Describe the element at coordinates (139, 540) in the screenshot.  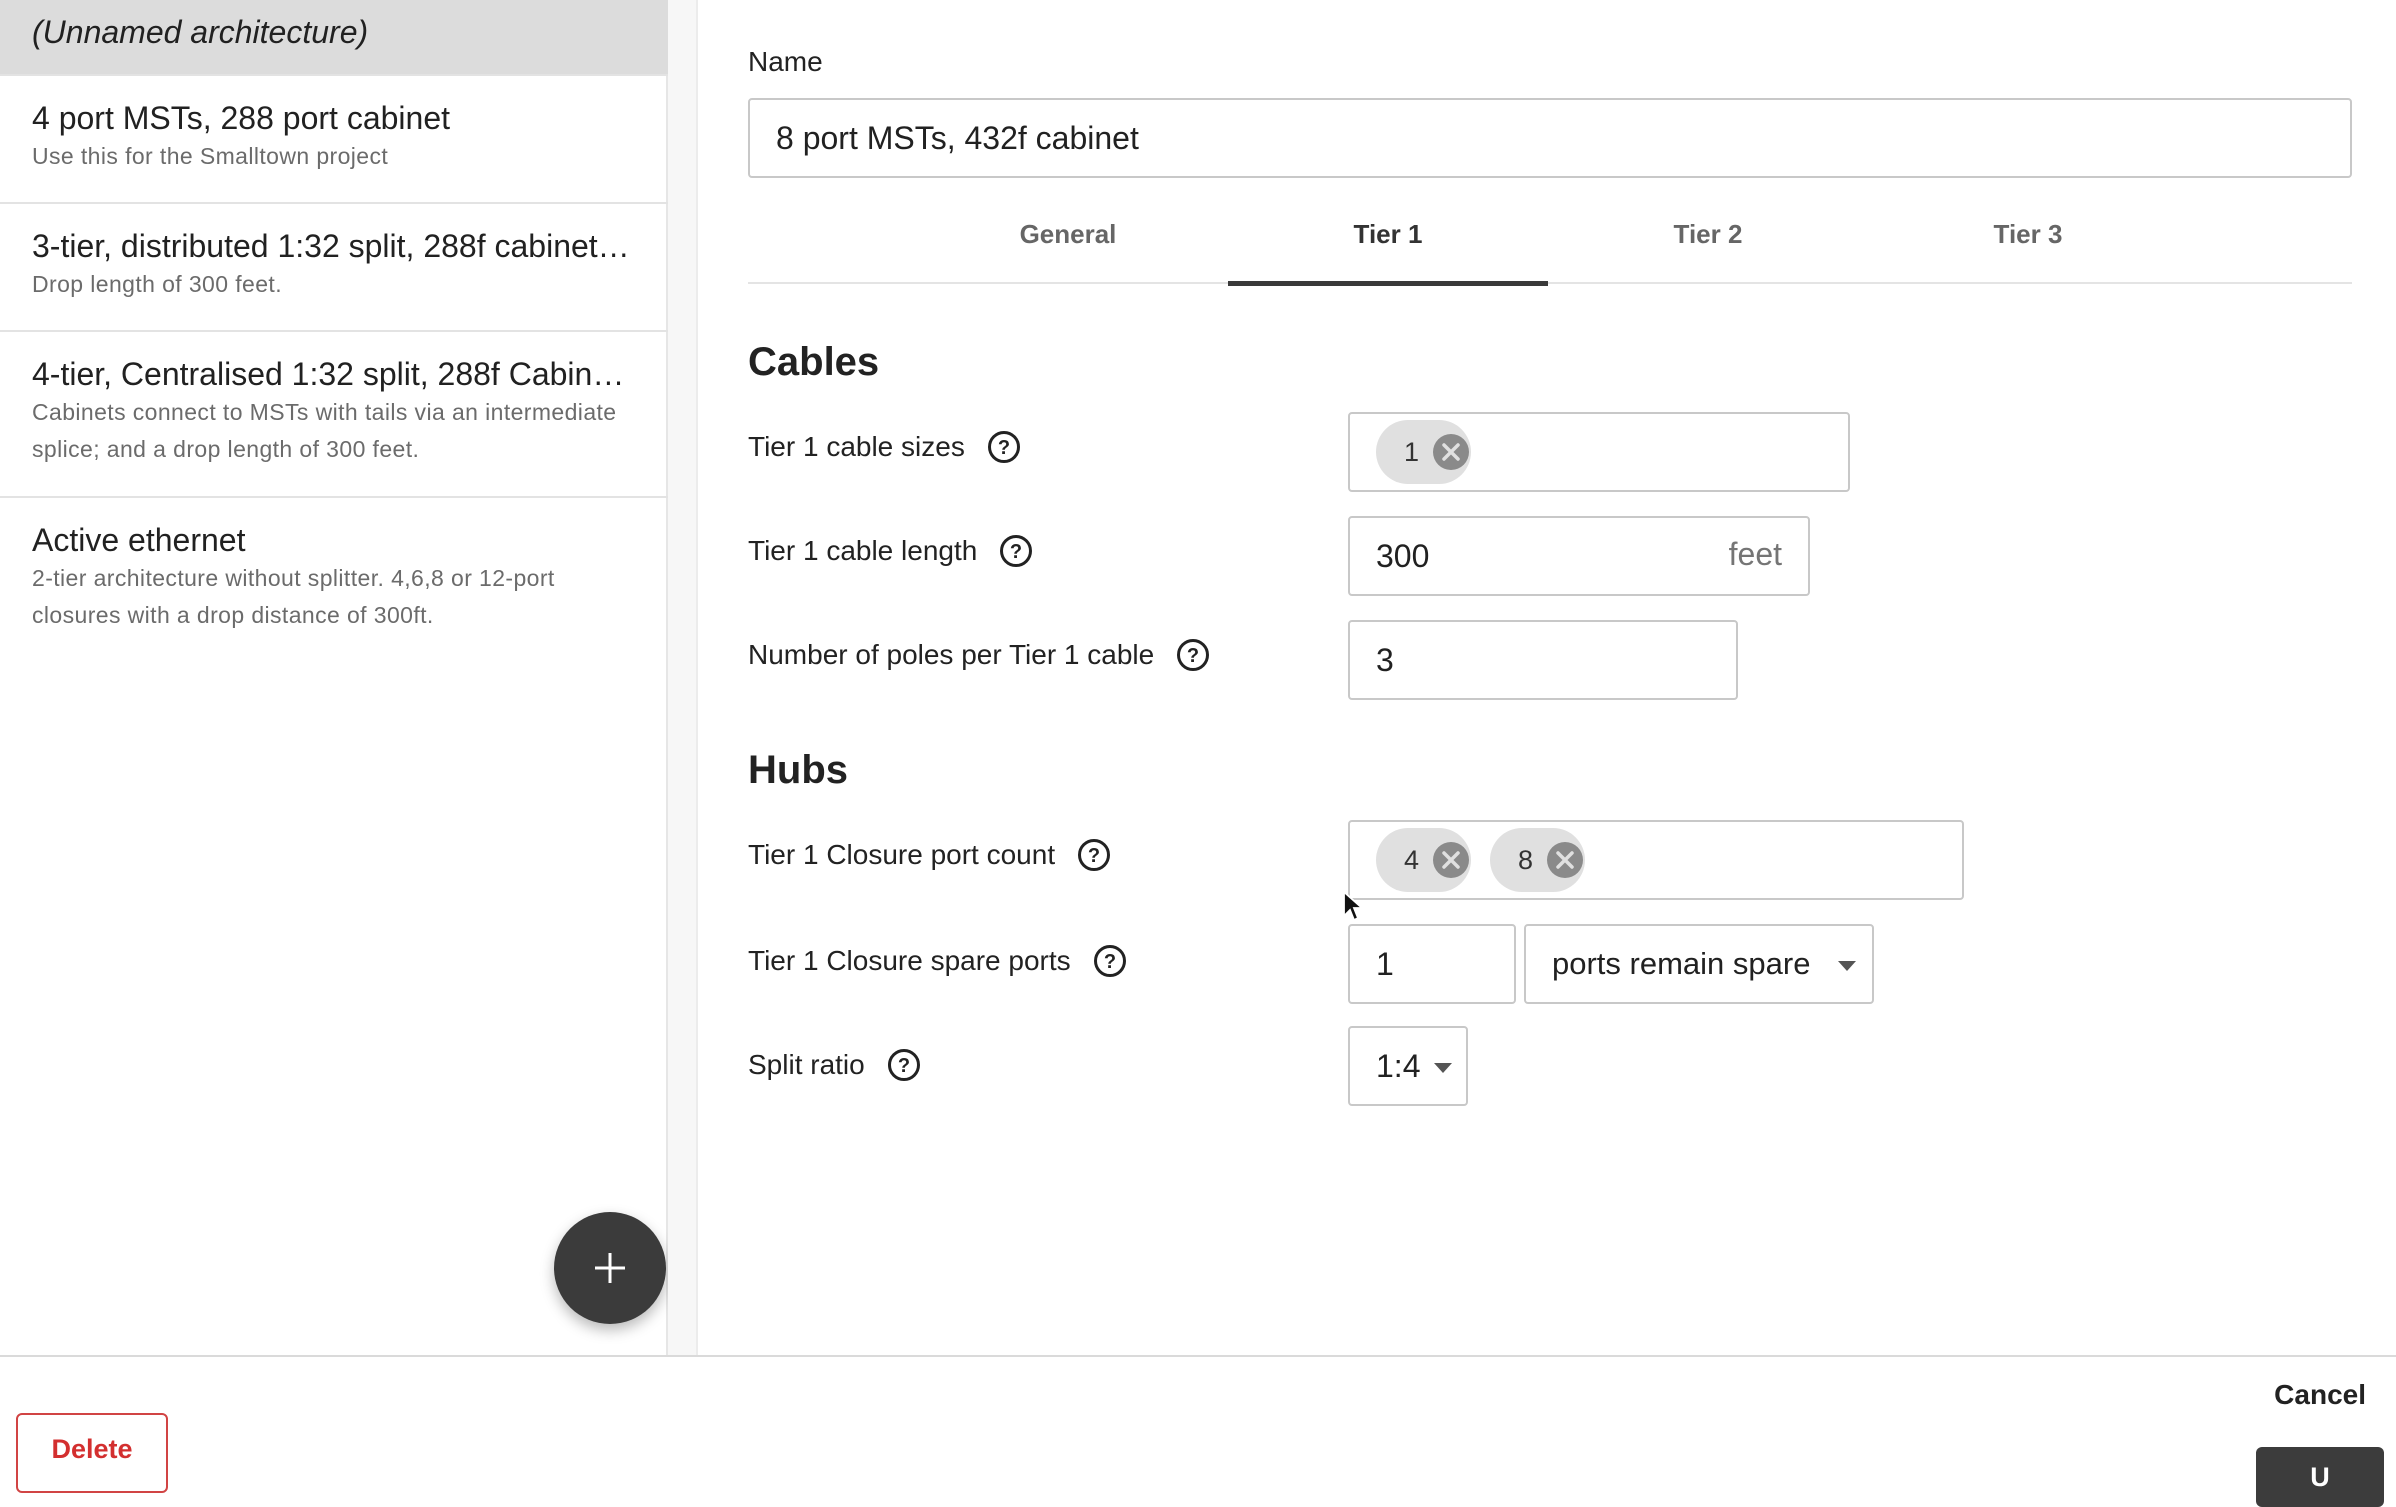
I see `architecture-item-title: Active ethernet` at that location.